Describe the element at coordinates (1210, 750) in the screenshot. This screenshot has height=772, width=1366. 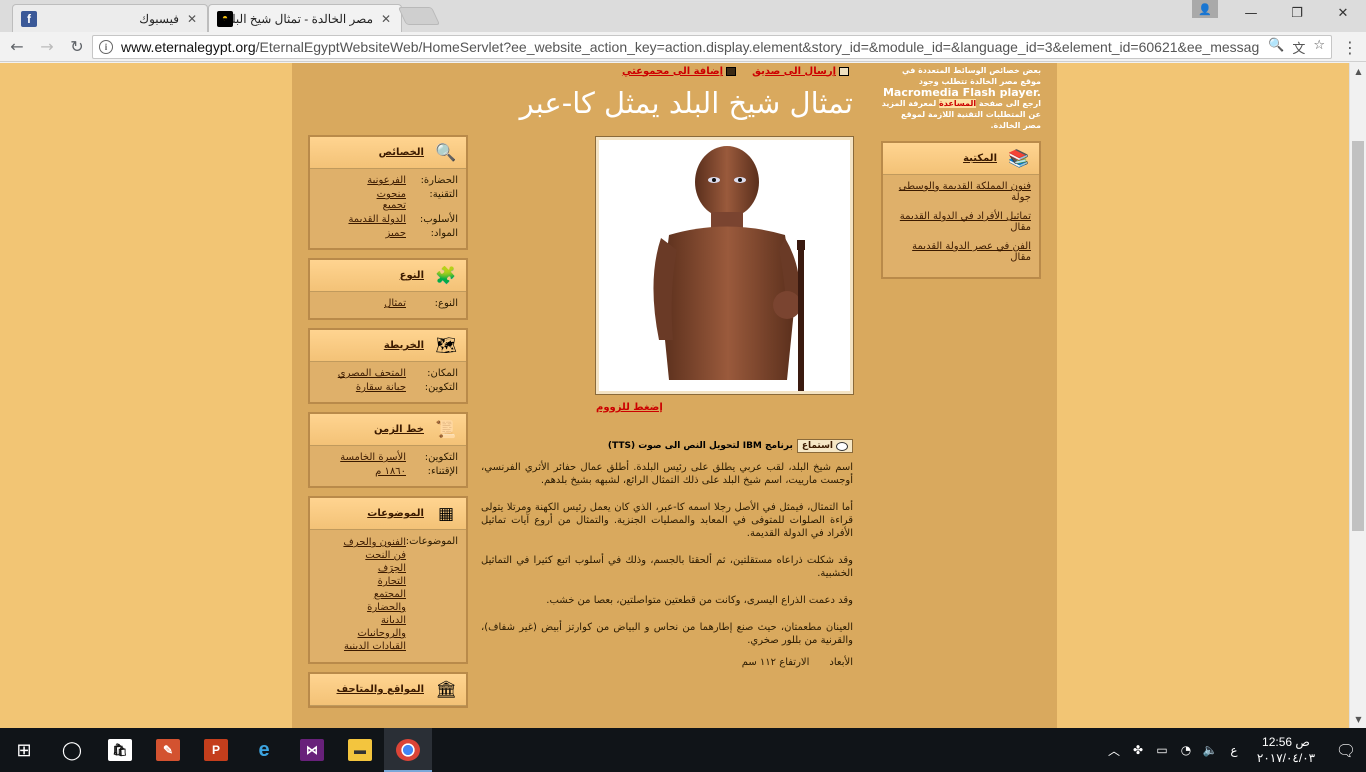
I see `volume-icon: 🔈` at that location.